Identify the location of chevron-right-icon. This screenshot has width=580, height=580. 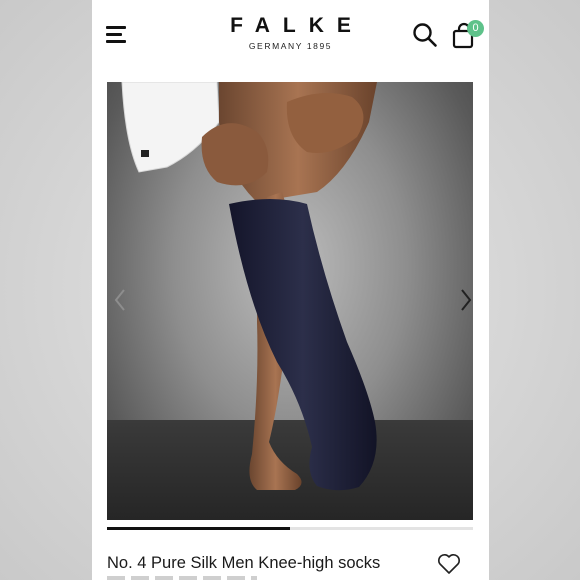
(466, 300).